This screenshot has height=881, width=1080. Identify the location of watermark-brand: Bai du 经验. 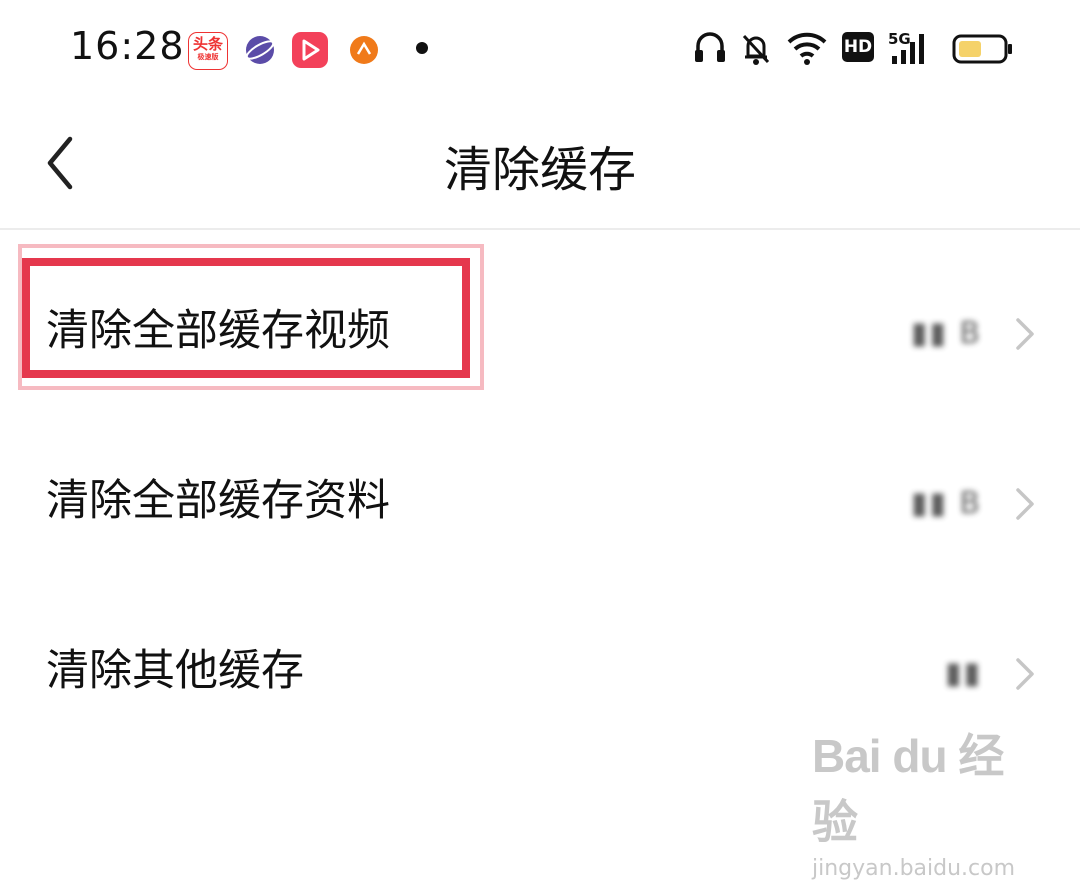
(908, 789).